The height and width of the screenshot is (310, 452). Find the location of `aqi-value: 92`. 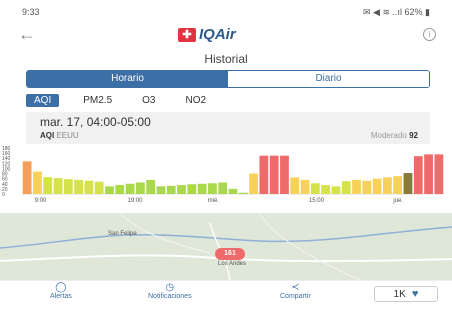

aqi-value: 92 is located at coordinates (413, 135).